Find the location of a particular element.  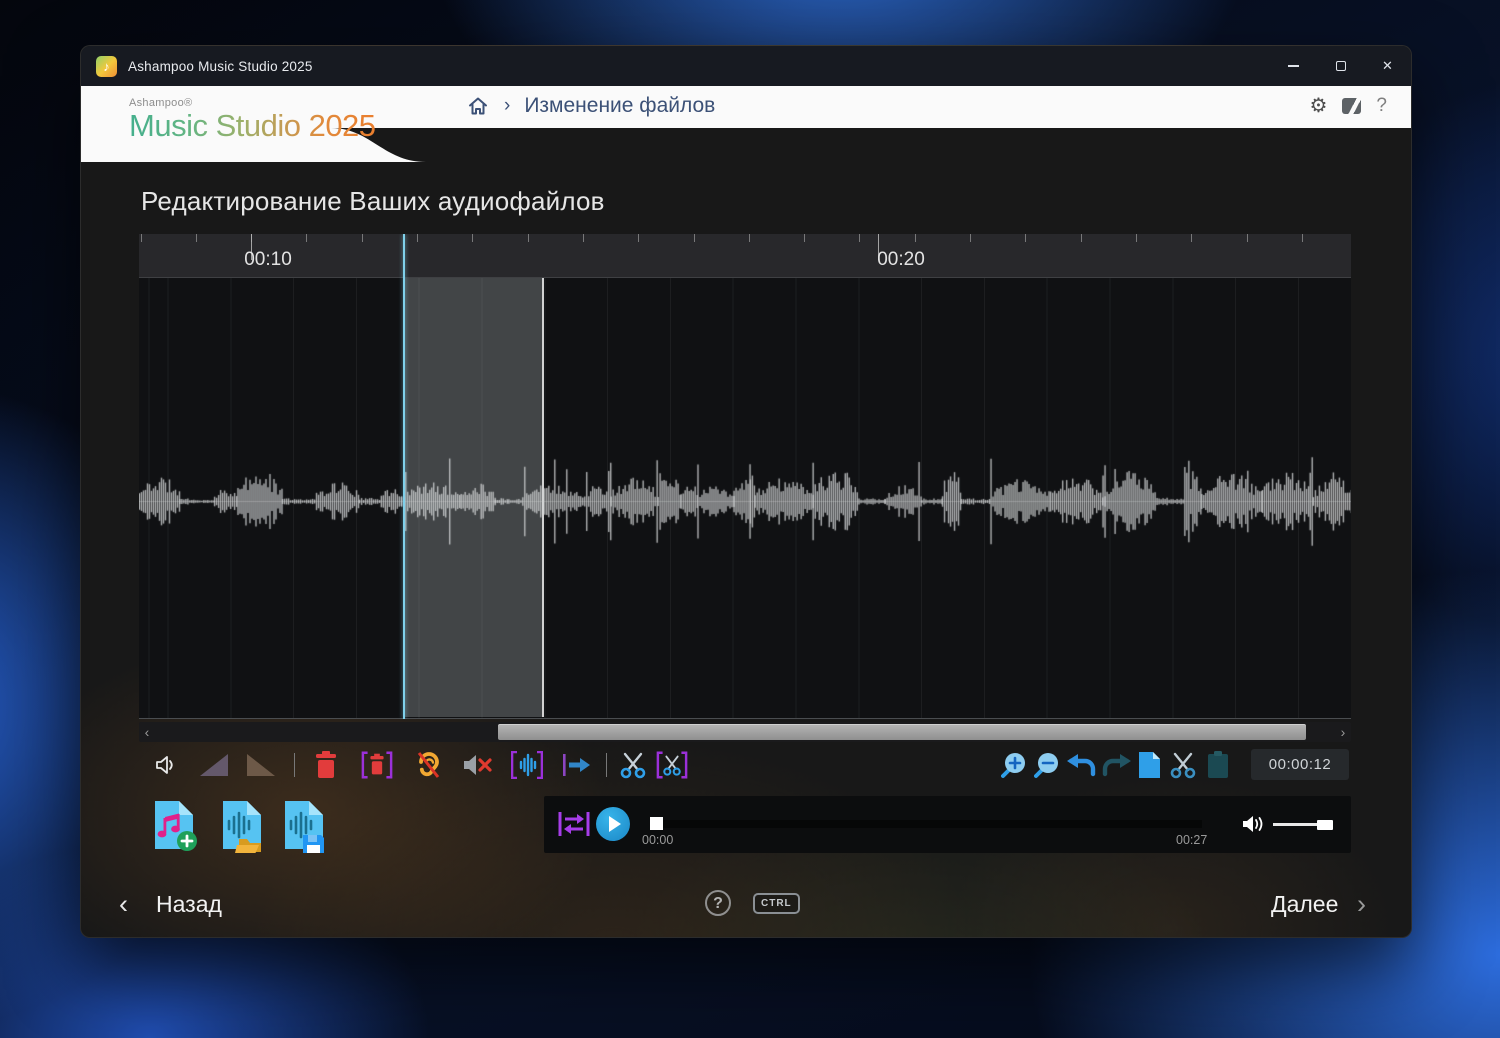

next-chevron-icon: › is located at coordinates (1361, 904).